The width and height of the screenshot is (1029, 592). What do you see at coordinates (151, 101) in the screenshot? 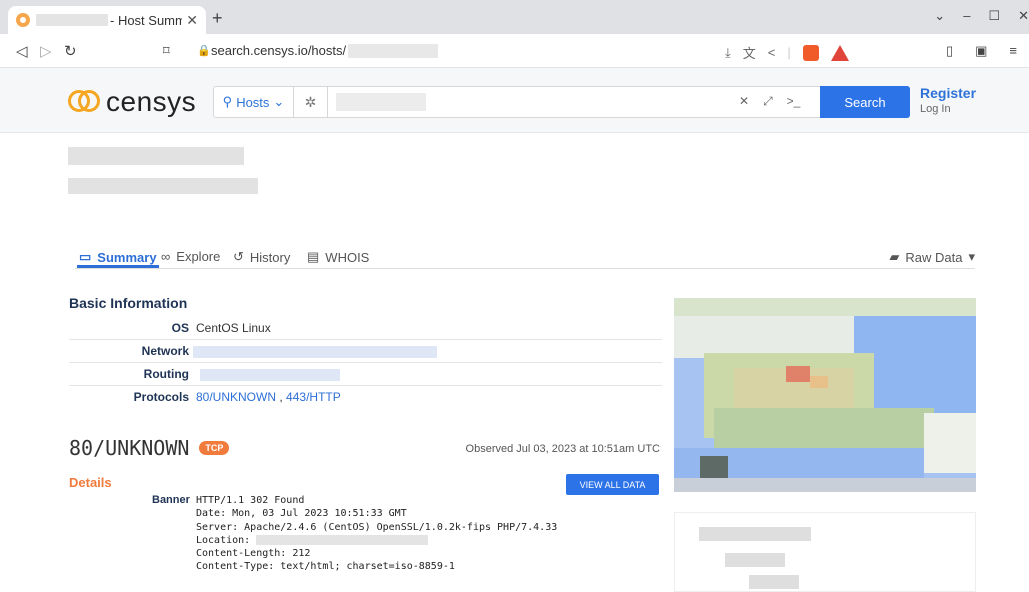
I see `logo-text: censys` at bounding box center [151, 101].